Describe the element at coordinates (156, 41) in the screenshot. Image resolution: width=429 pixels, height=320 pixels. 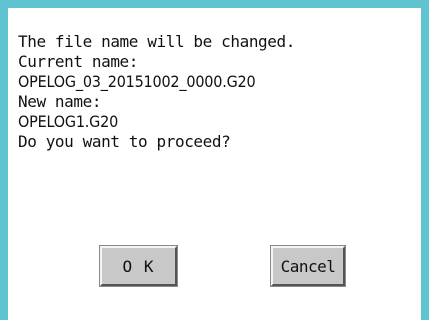
I see `message-line-intro: The file name will be changed.` at that location.